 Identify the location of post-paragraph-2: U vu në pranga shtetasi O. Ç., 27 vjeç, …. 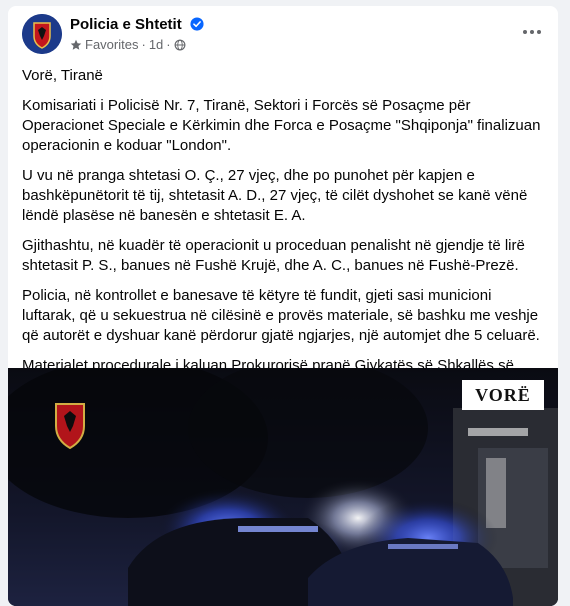
(275, 195).